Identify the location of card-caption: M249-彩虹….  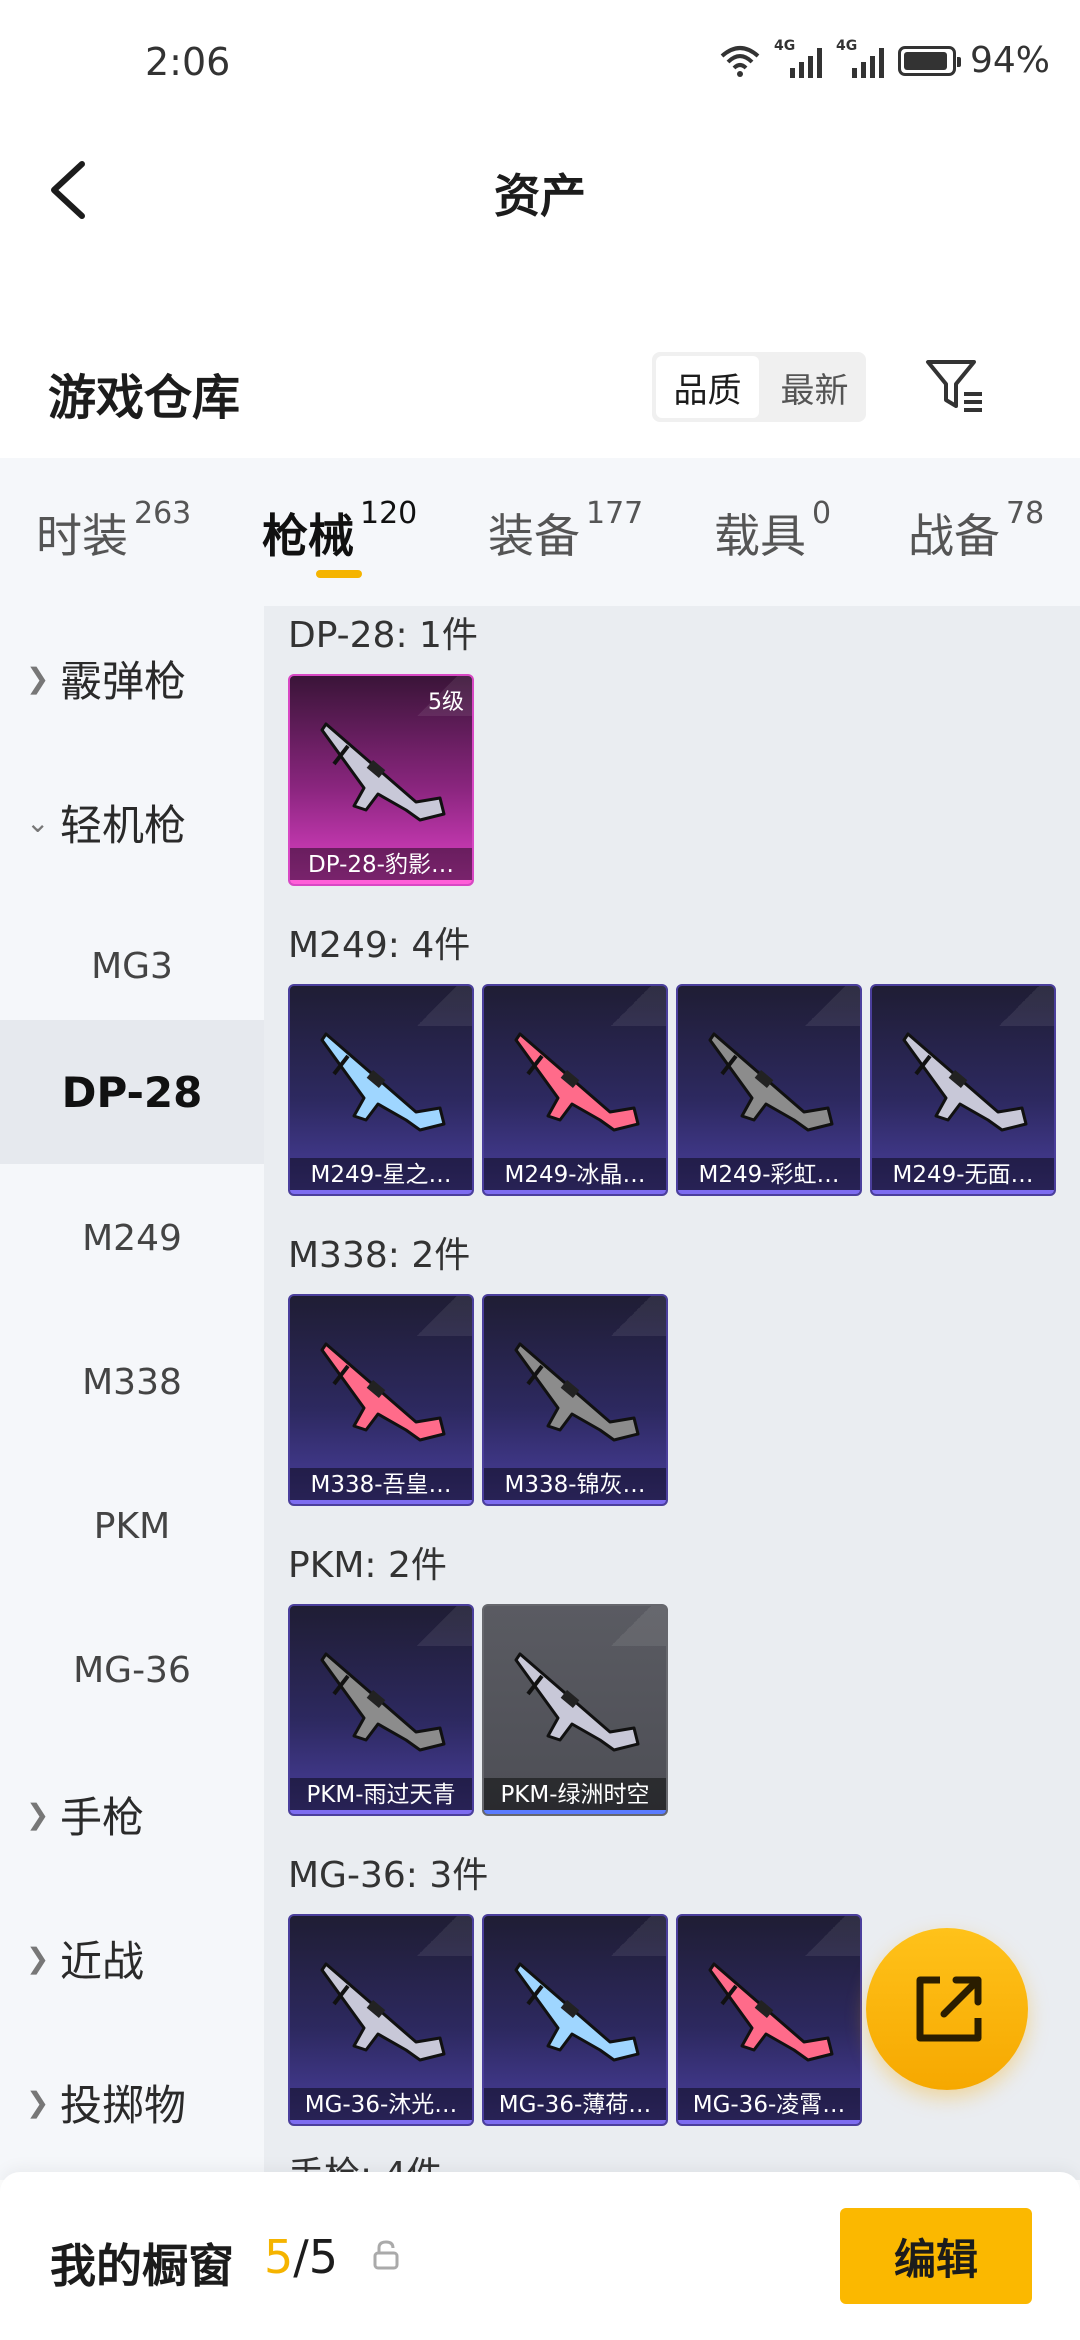
(769, 1176).